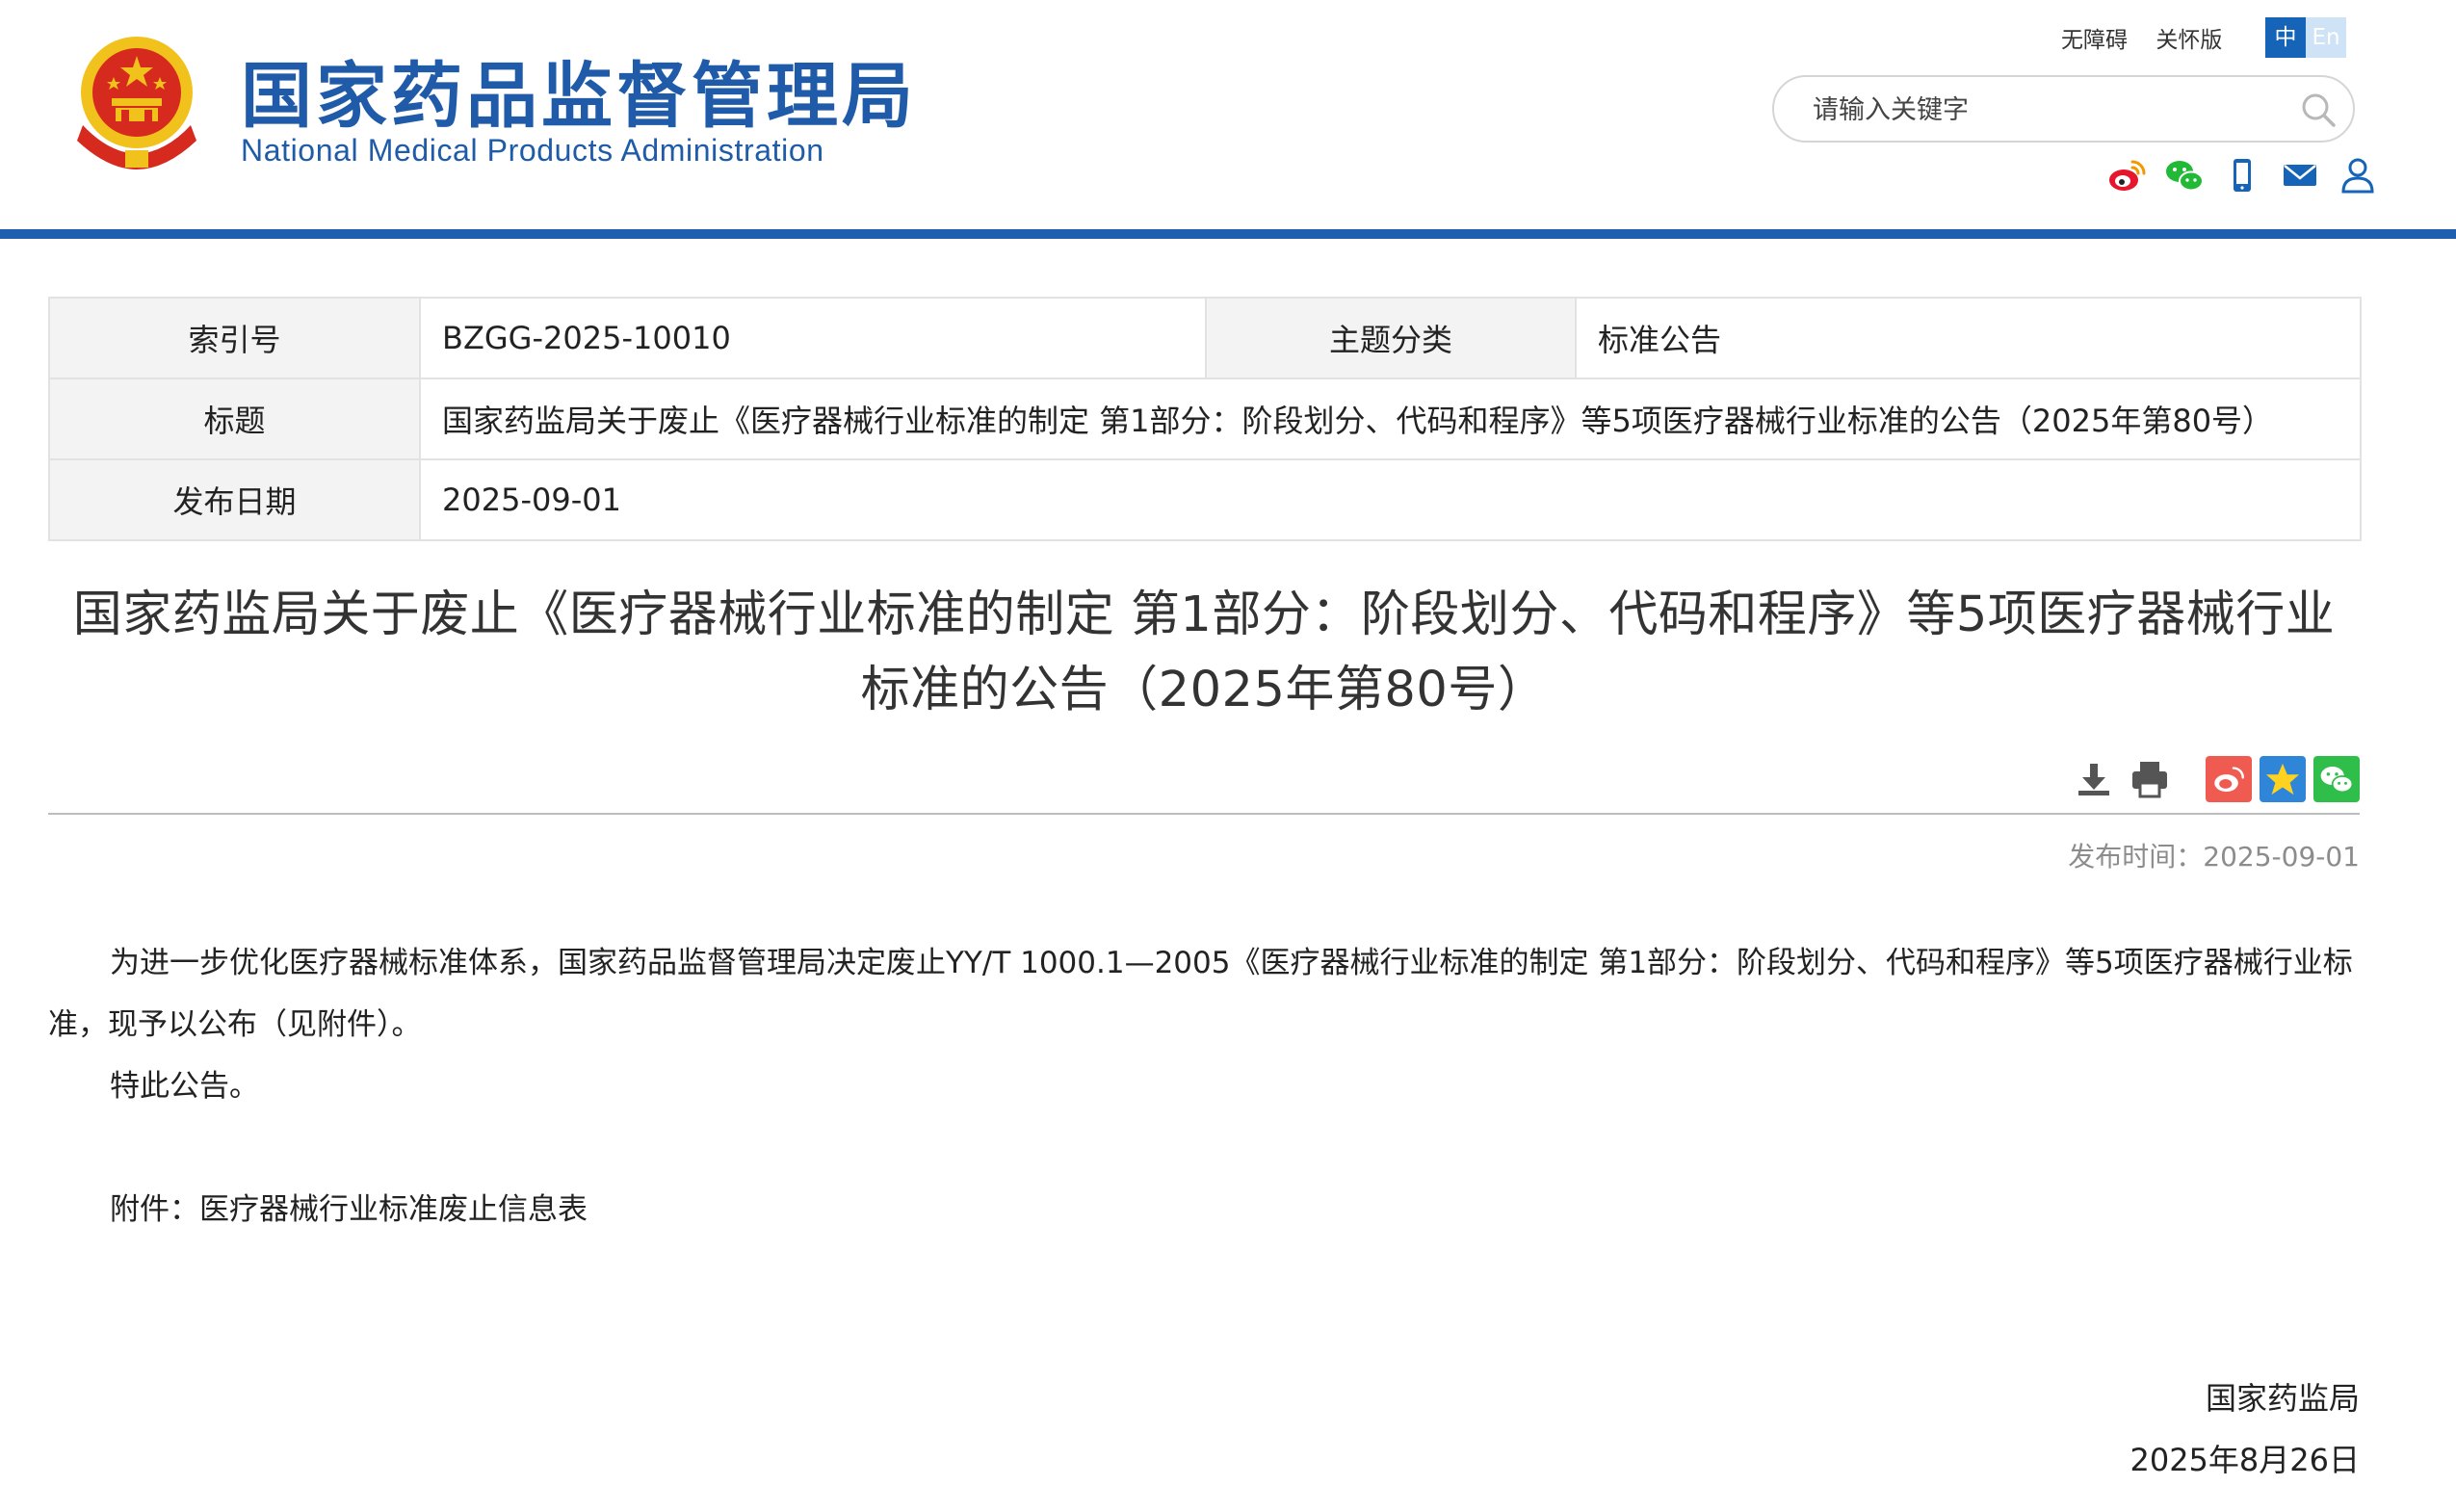 The width and height of the screenshot is (2456, 1512). What do you see at coordinates (2152, 37) in the screenshot?
I see `top-links: 无障碍 关怀版` at bounding box center [2152, 37].